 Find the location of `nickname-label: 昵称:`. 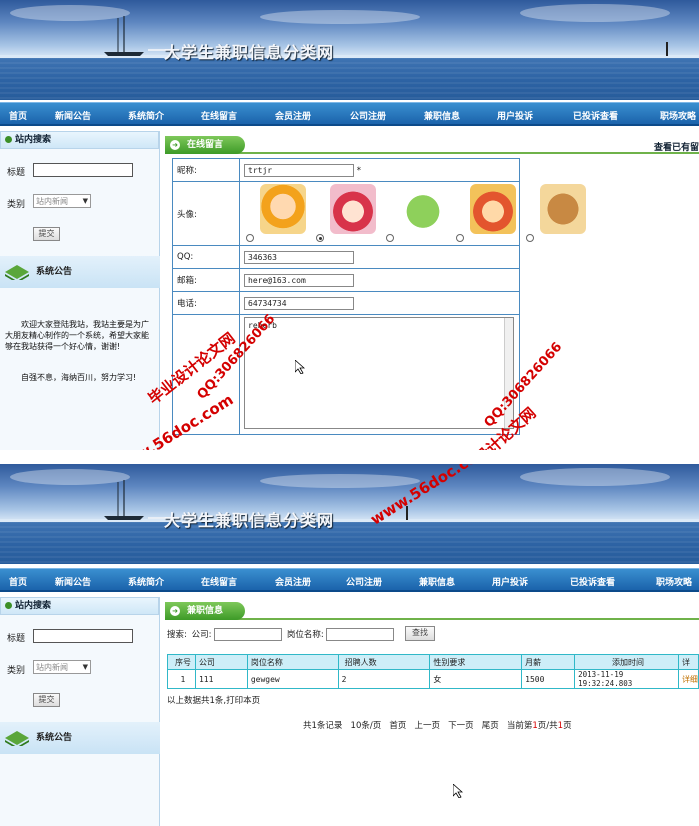

nickname-label: 昵称: is located at coordinates (206, 170).